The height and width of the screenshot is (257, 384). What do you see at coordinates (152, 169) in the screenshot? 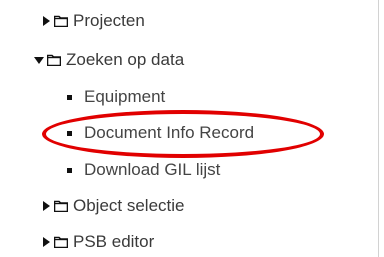
I see `tree-item-label: Download GIL lijst` at bounding box center [152, 169].